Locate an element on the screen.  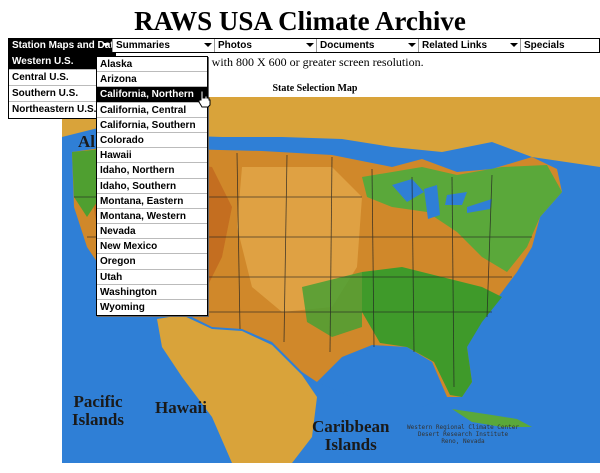
state-item-california-southern: California, Southern is located at coordinates (152, 125).